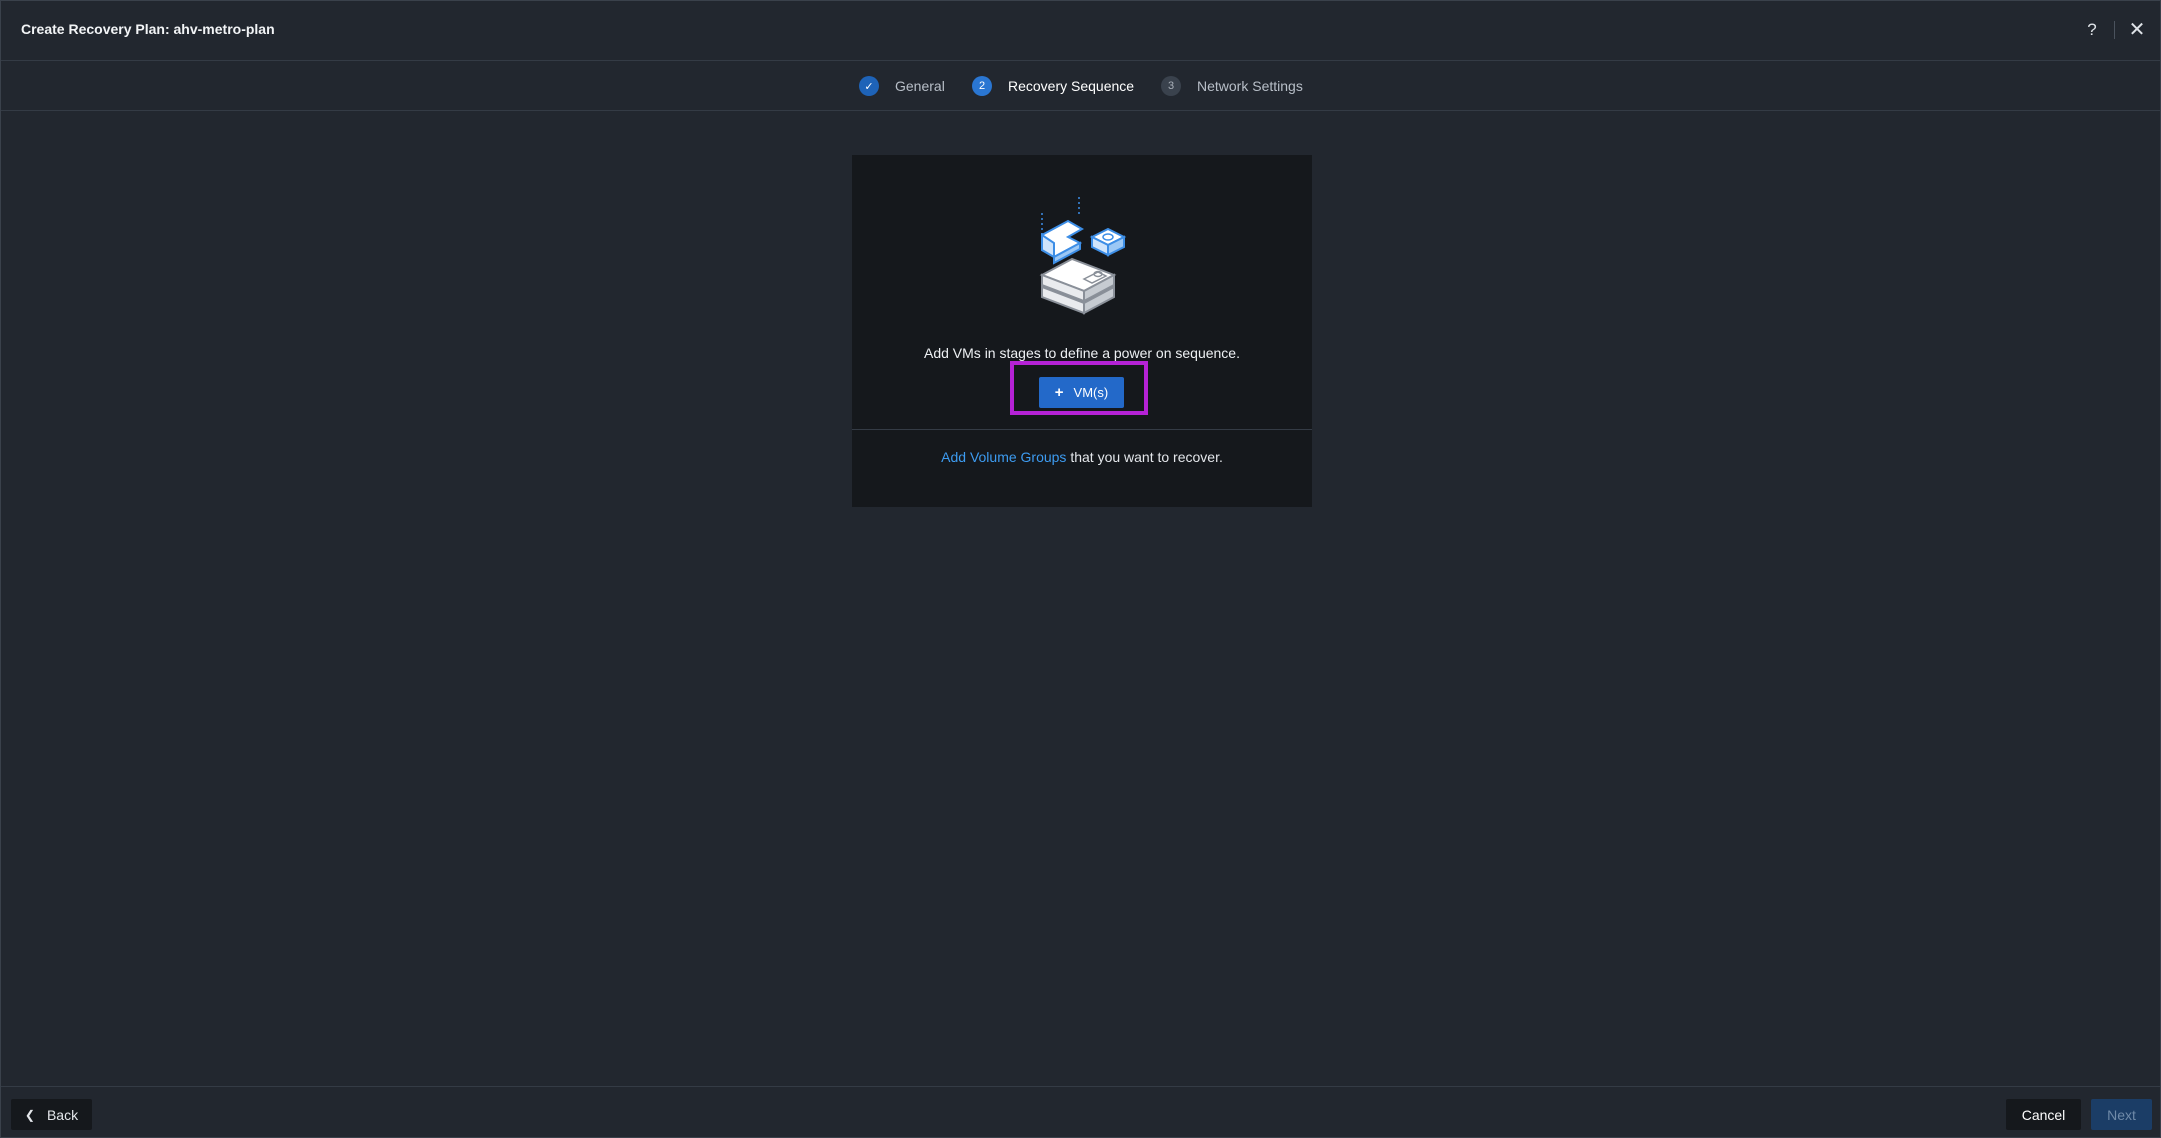 Image resolution: width=2161 pixels, height=1138 pixels. What do you see at coordinates (1059, 392) in the screenshot?
I see `plus-icon: +` at bounding box center [1059, 392].